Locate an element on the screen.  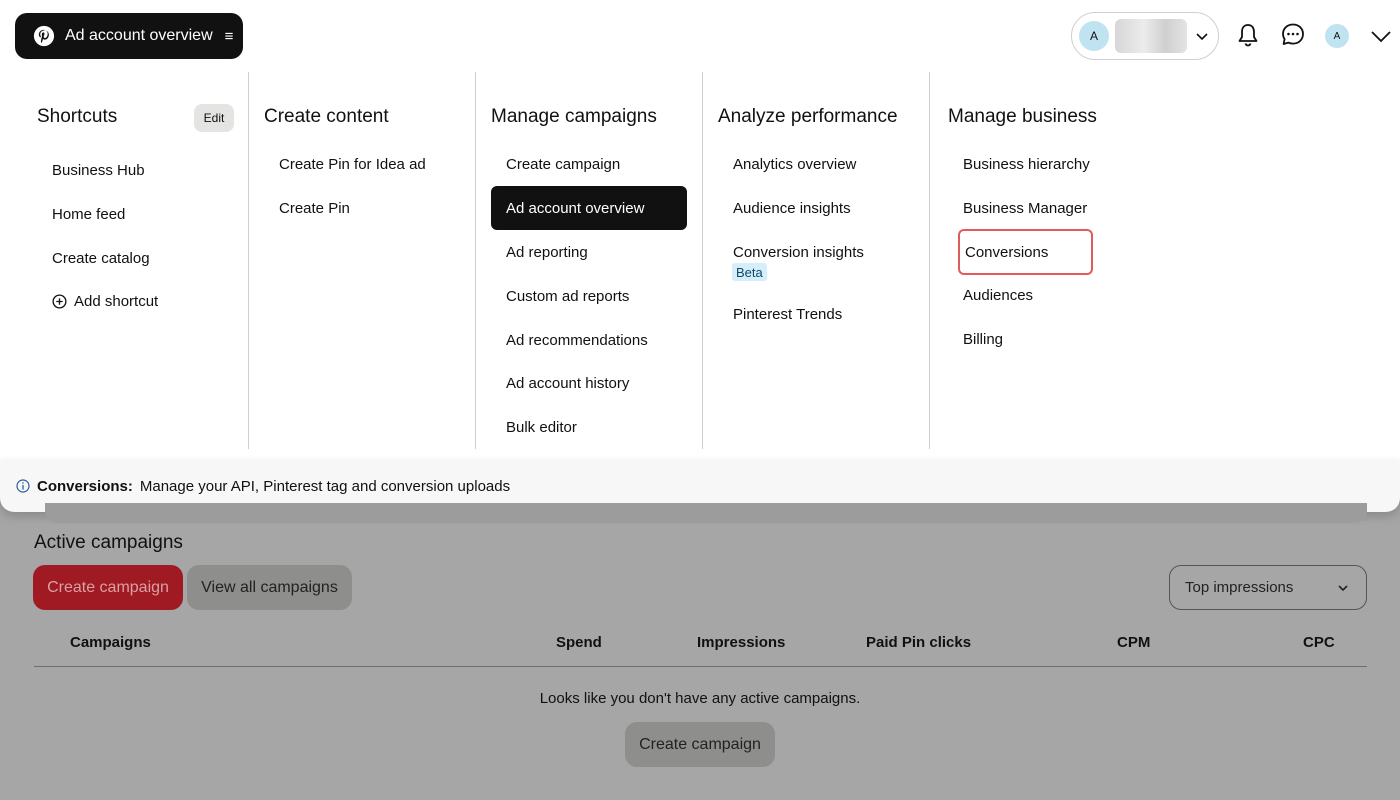
column-header-spend: Spend is located at coordinates (579, 642).